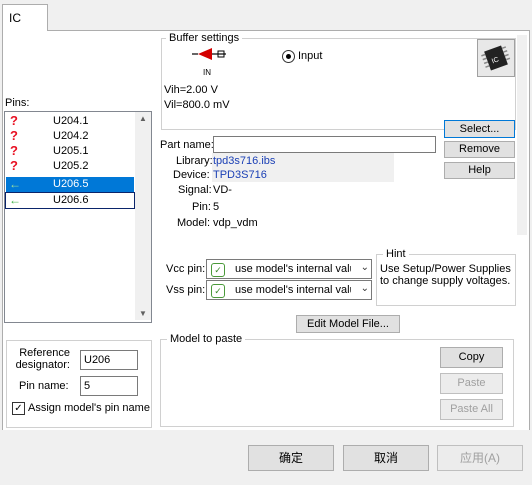  What do you see at coordinates (222, 190) in the screenshot?
I see `signal-value: VD-` at bounding box center [222, 190].